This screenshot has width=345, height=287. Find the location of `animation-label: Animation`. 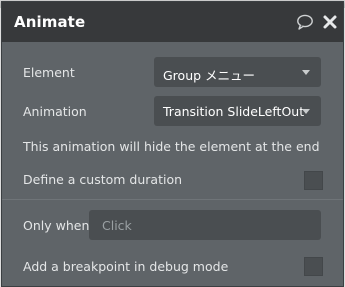

animation-label: Animation is located at coordinates (55, 111).